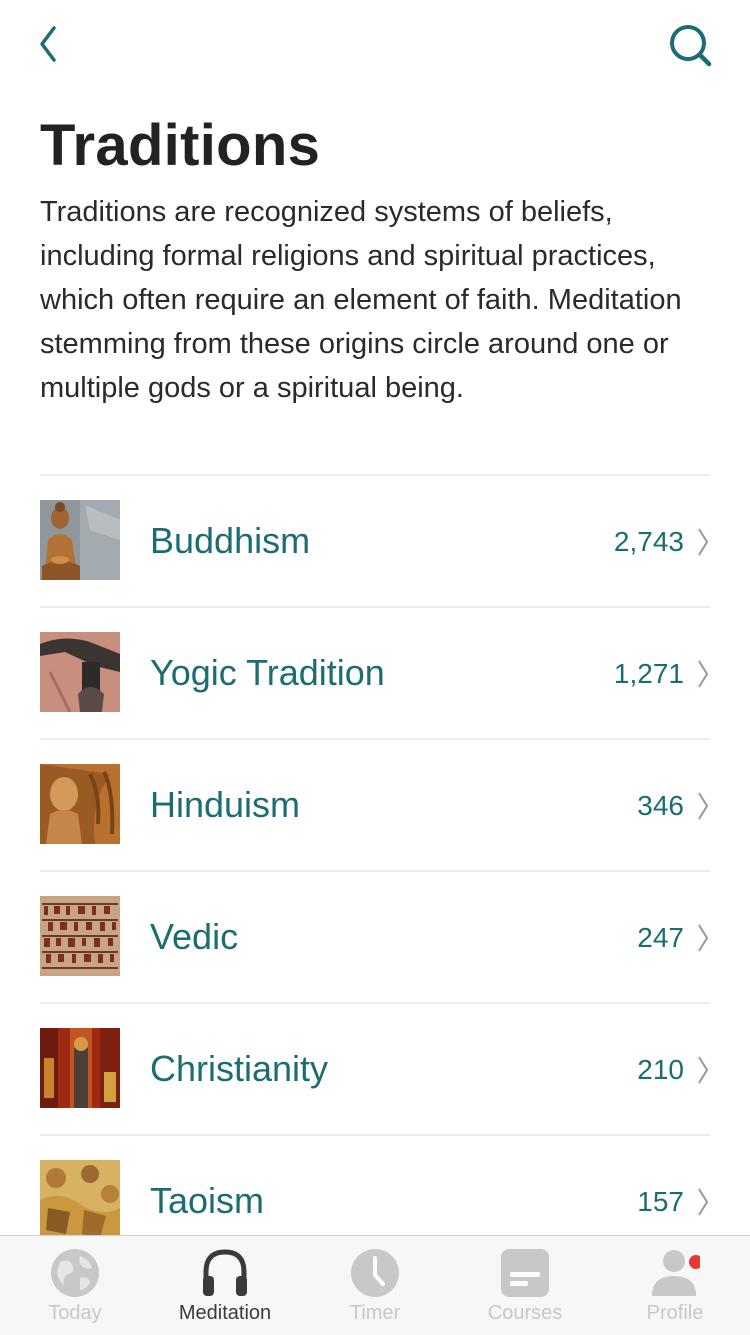 The image size is (750, 1335). Describe the element at coordinates (676, 1273) in the screenshot. I see `profile-icon` at that location.